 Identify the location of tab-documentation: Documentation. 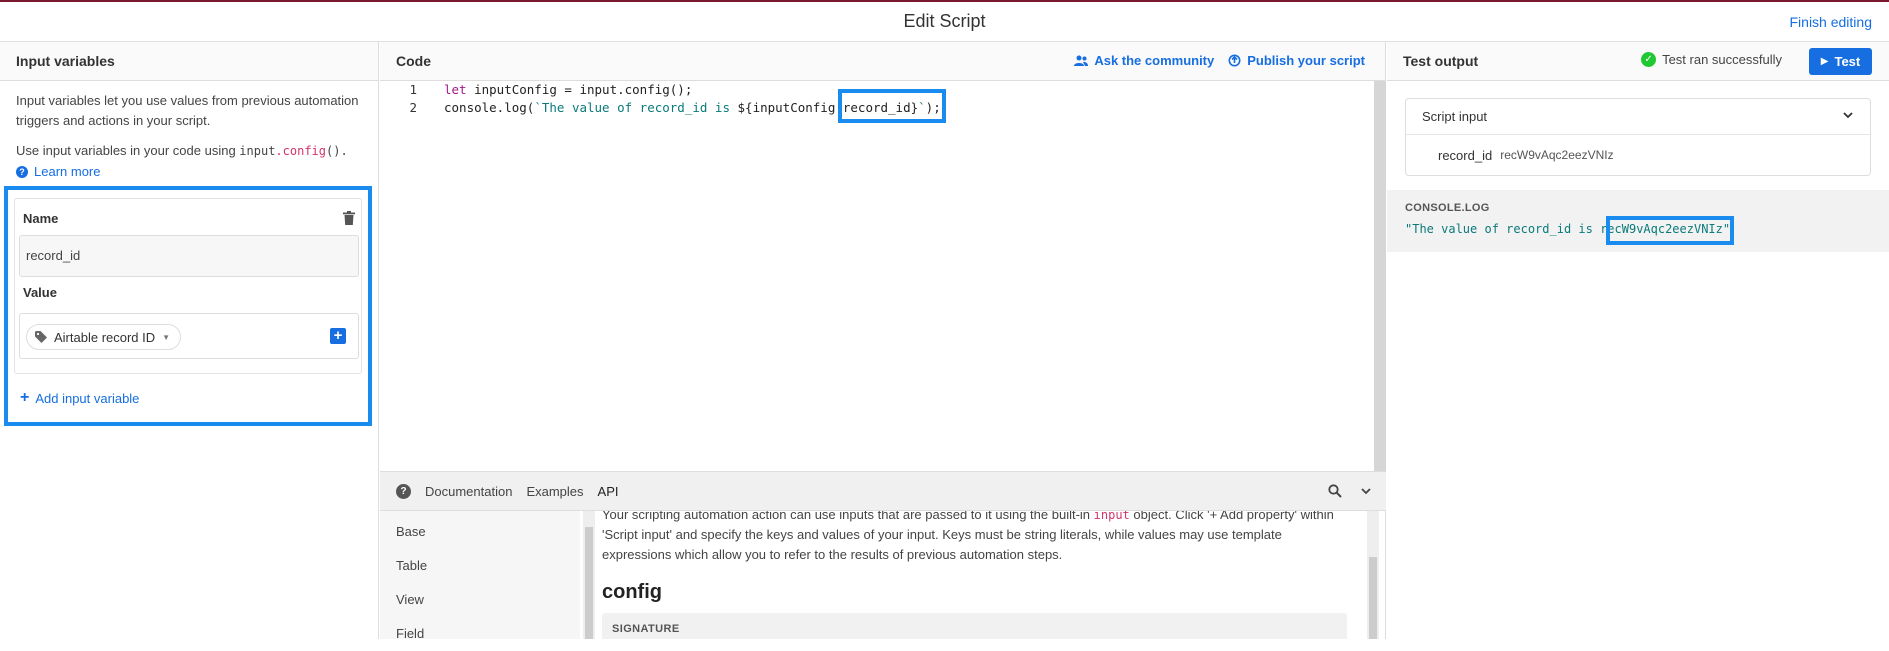
(468, 491).